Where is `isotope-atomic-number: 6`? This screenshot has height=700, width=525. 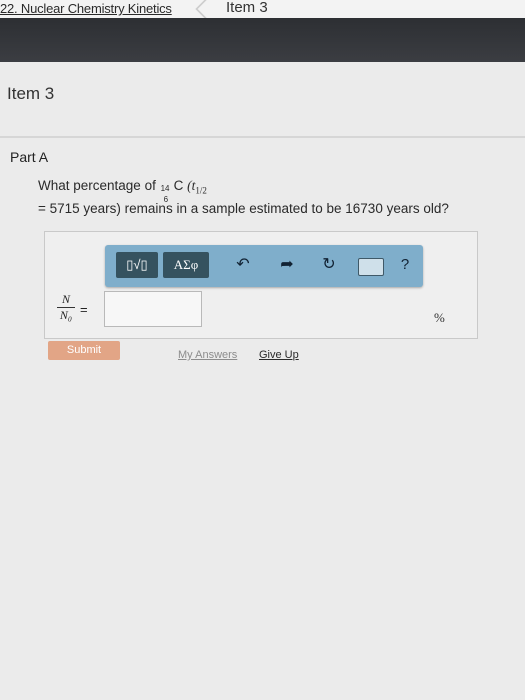 isotope-atomic-number: 6 is located at coordinates (166, 199).